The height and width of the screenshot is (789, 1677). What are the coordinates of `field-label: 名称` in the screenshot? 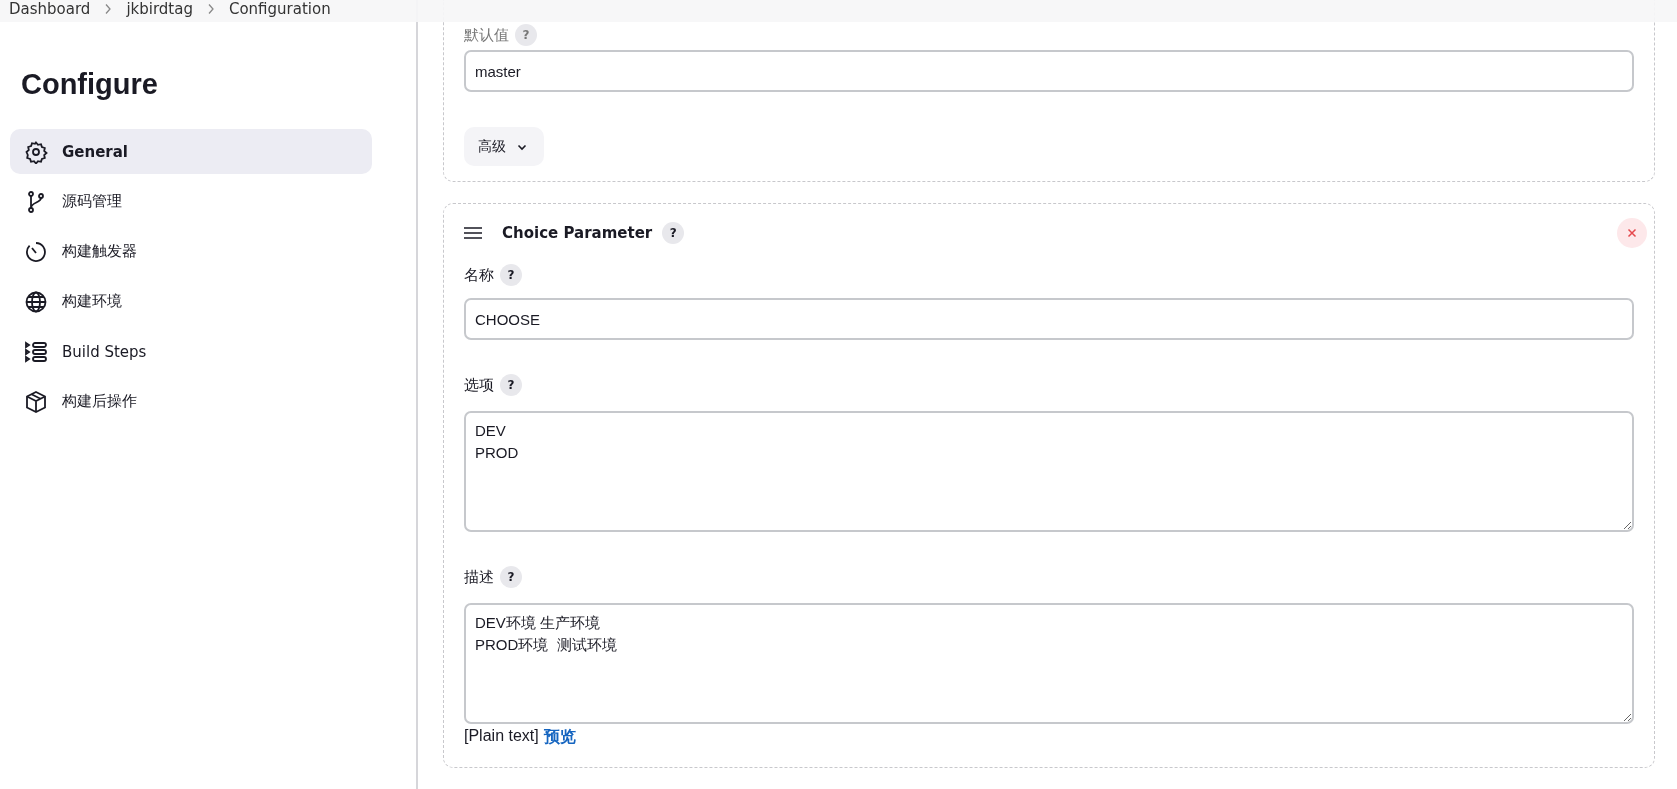 It's located at (479, 275).